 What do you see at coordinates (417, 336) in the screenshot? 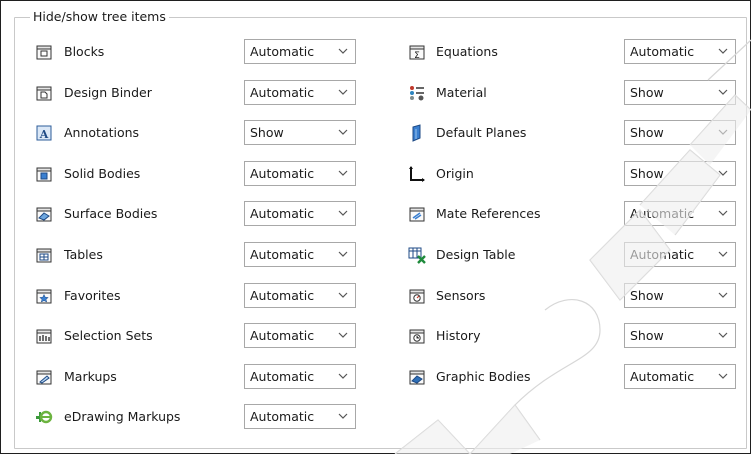
I see `history-icon` at bounding box center [417, 336].